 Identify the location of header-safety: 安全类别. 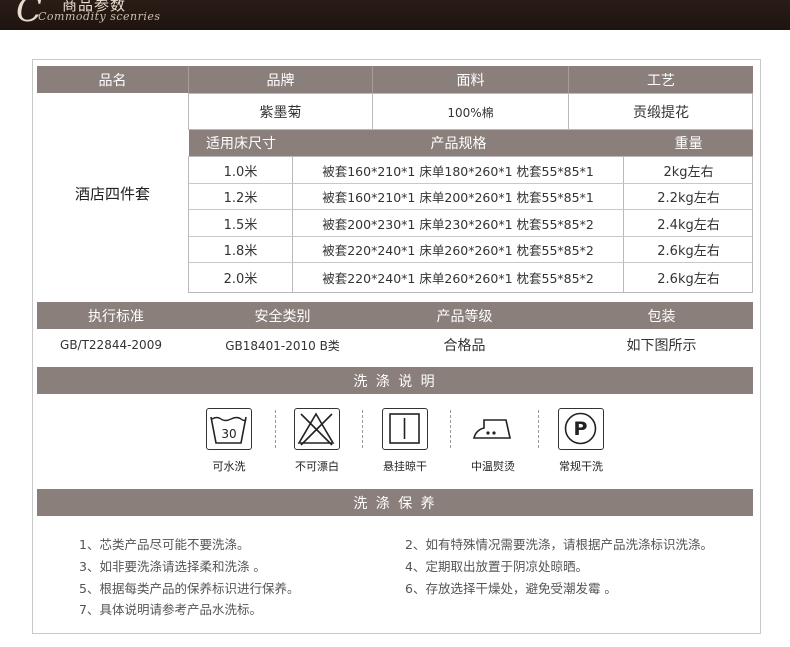
(282, 316).